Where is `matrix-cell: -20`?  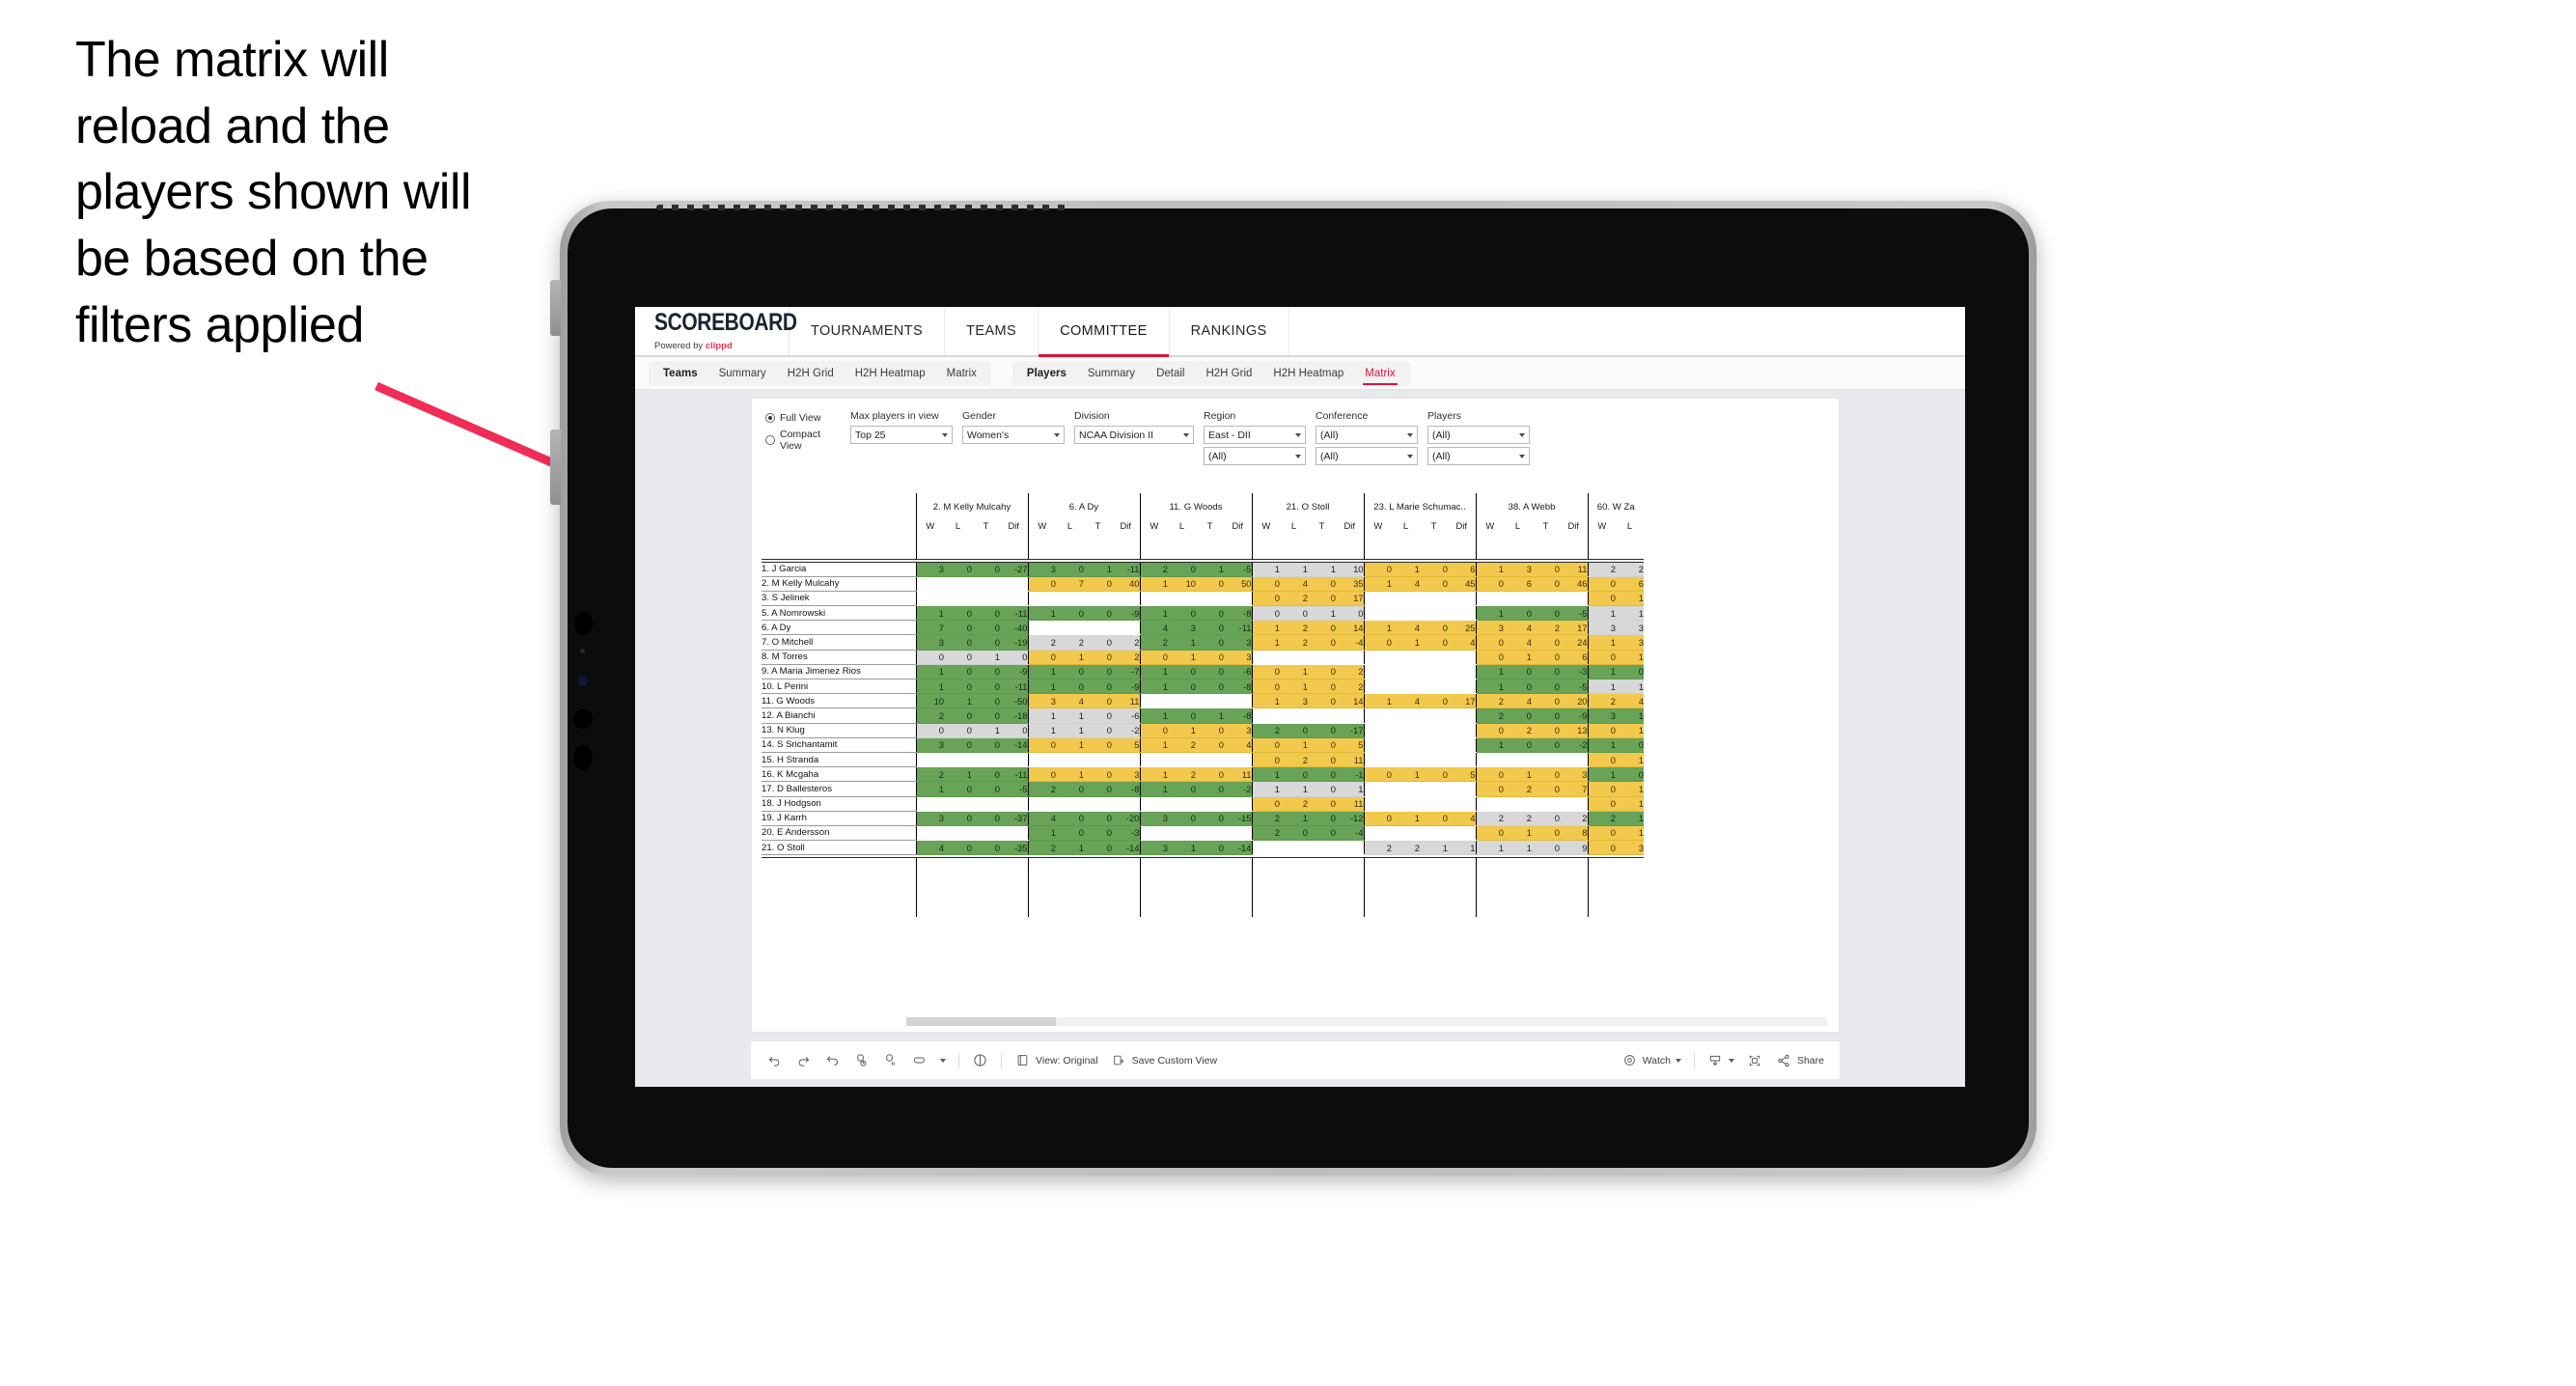 matrix-cell: -20 is located at coordinates (1126, 818).